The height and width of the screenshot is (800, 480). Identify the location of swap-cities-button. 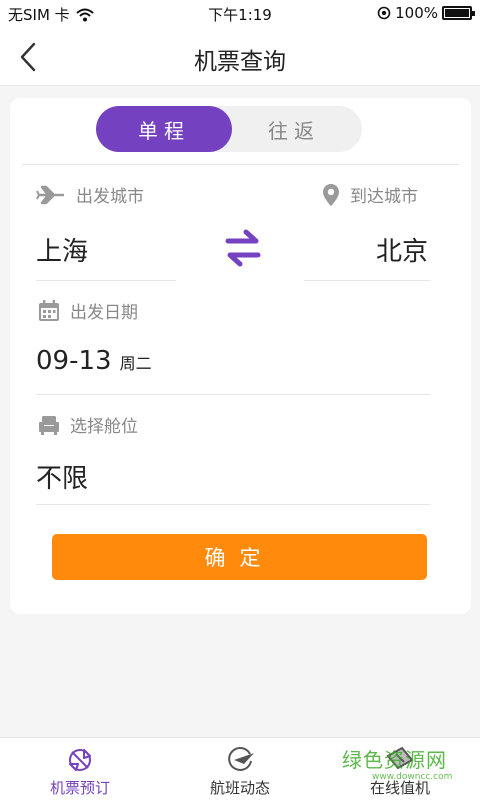
(243, 248).